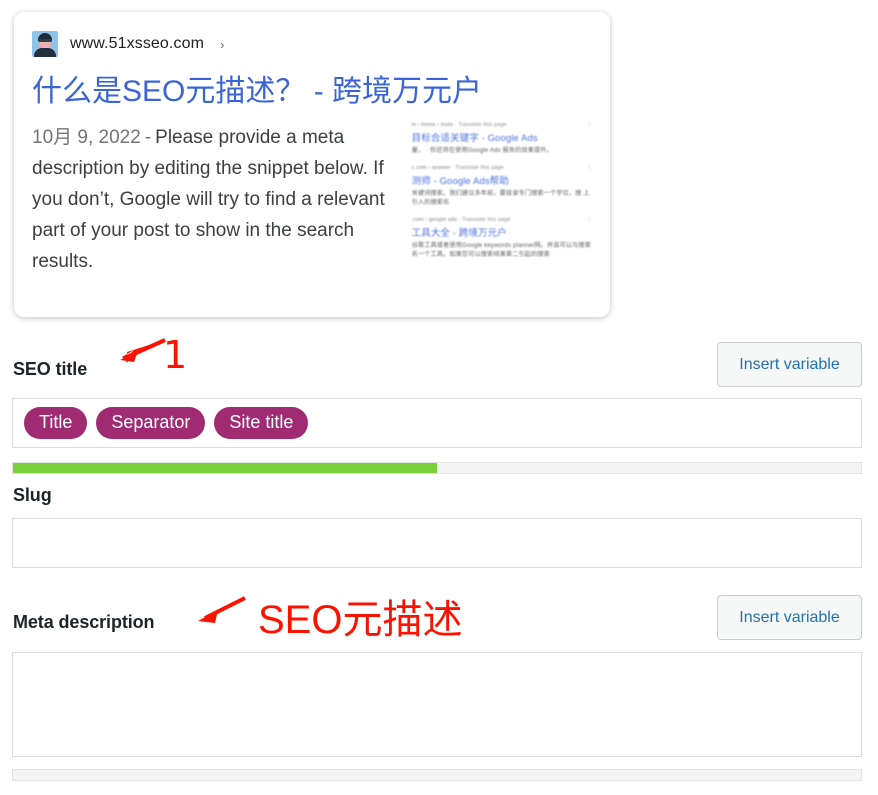 Image resolution: width=878 pixels, height=795 pixels. Describe the element at coordinates (460, 181) in the screenshot. I see `serp-result-heading: 测师 - Google Ads帮助` at that location.